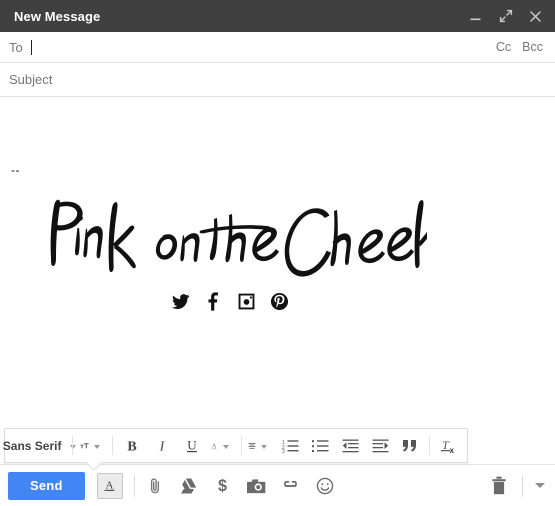 This screenshot has width=555, height=506. Describe the element at coordinates (291, 486) in the screenshot. I see `insert-link-icon` at that location.